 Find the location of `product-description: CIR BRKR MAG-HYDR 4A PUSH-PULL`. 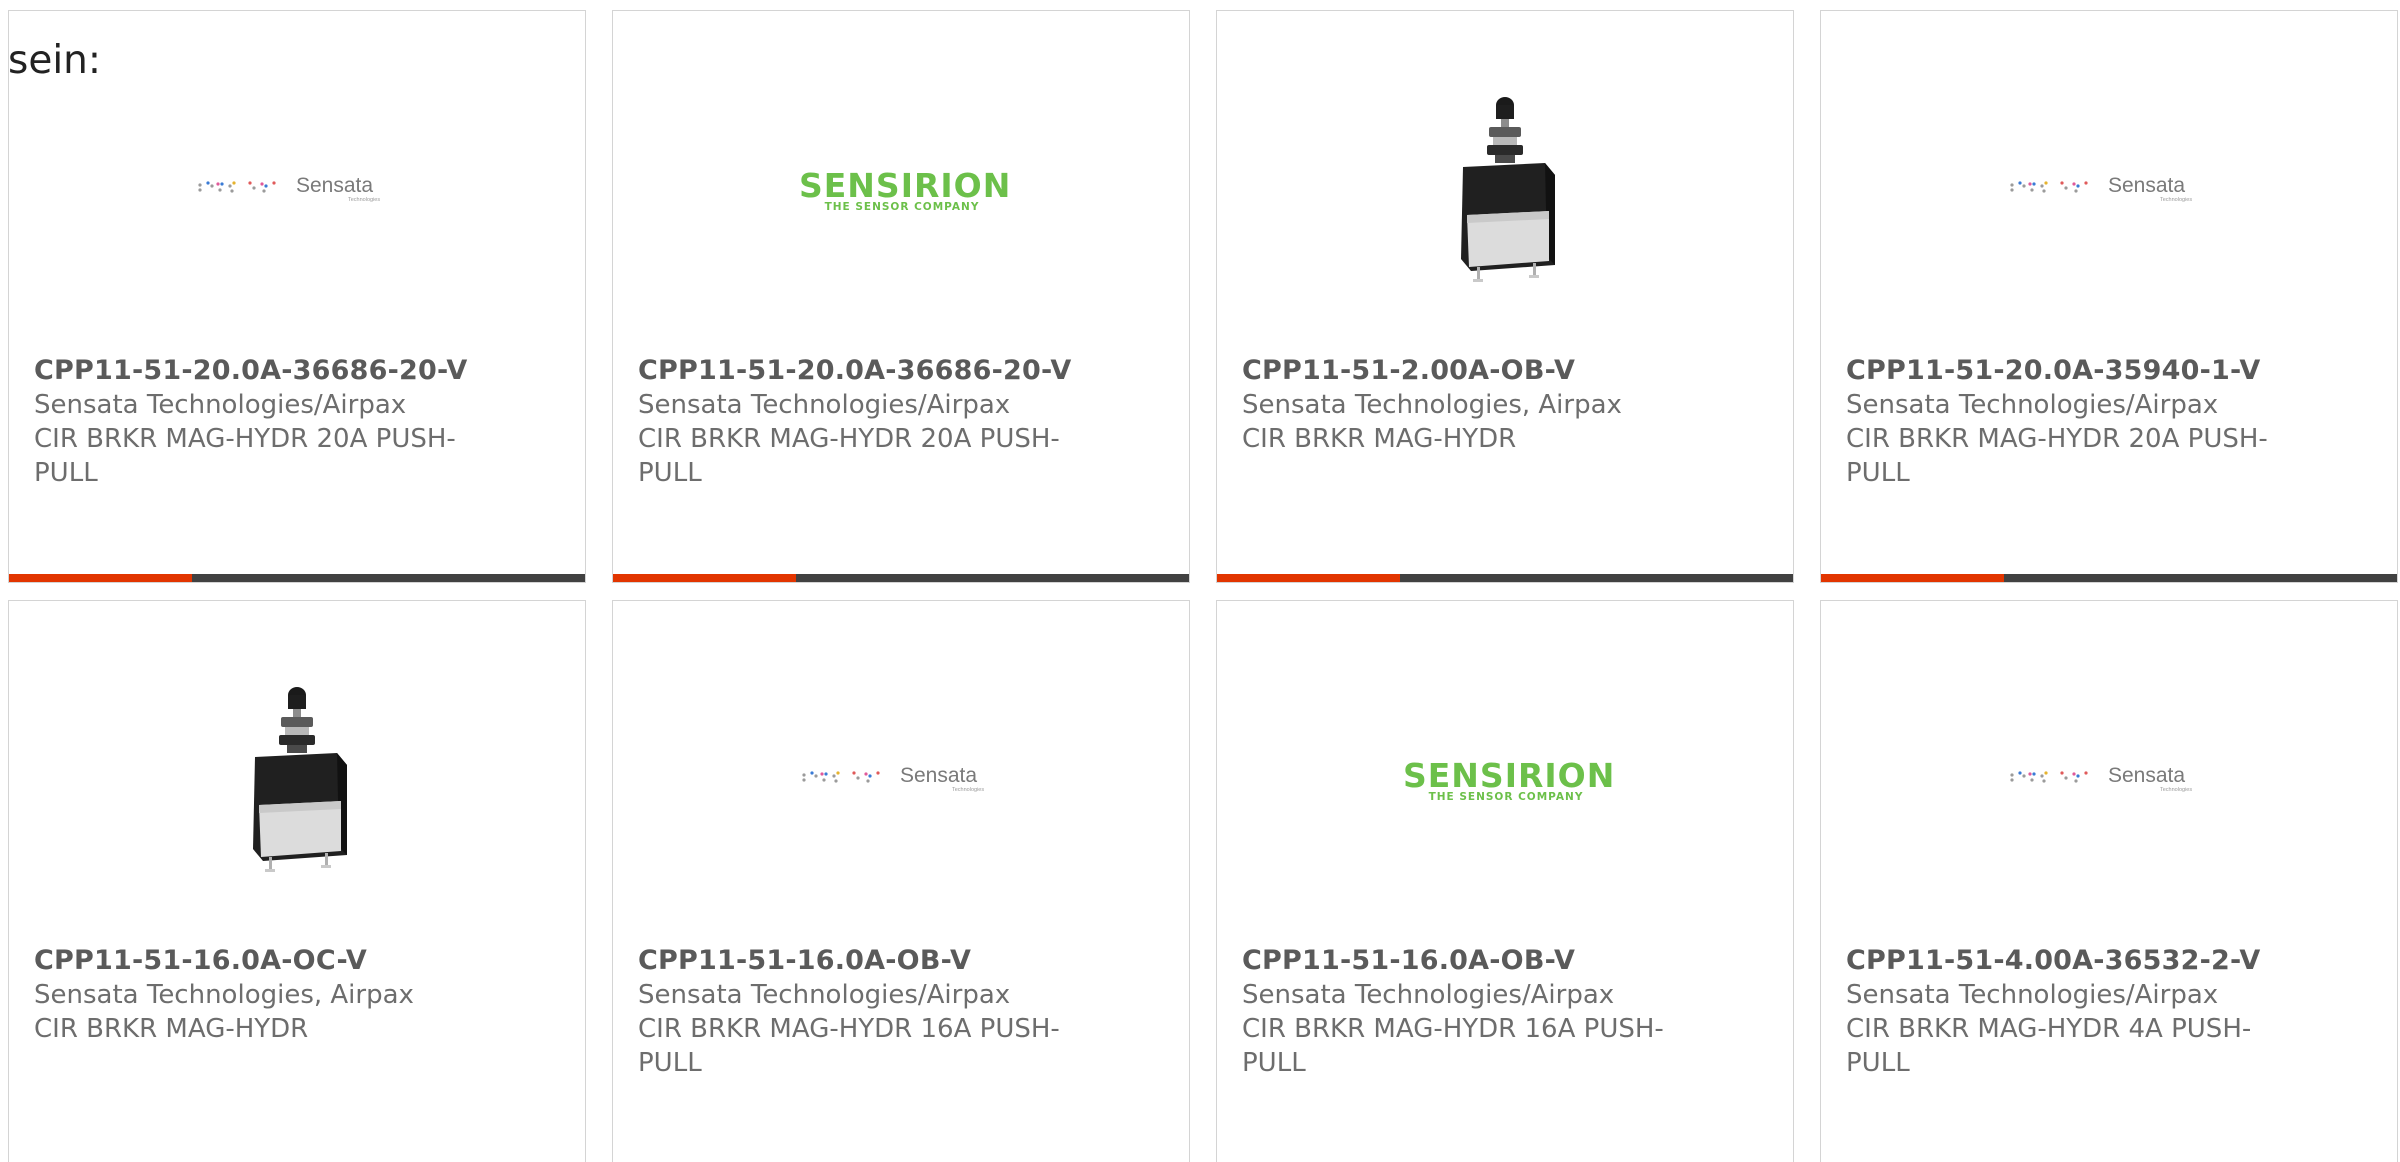

product-description: CIR BRKR MAG-HYDR 4A PUSH-PULL is located at coordinates (2049, 1046).